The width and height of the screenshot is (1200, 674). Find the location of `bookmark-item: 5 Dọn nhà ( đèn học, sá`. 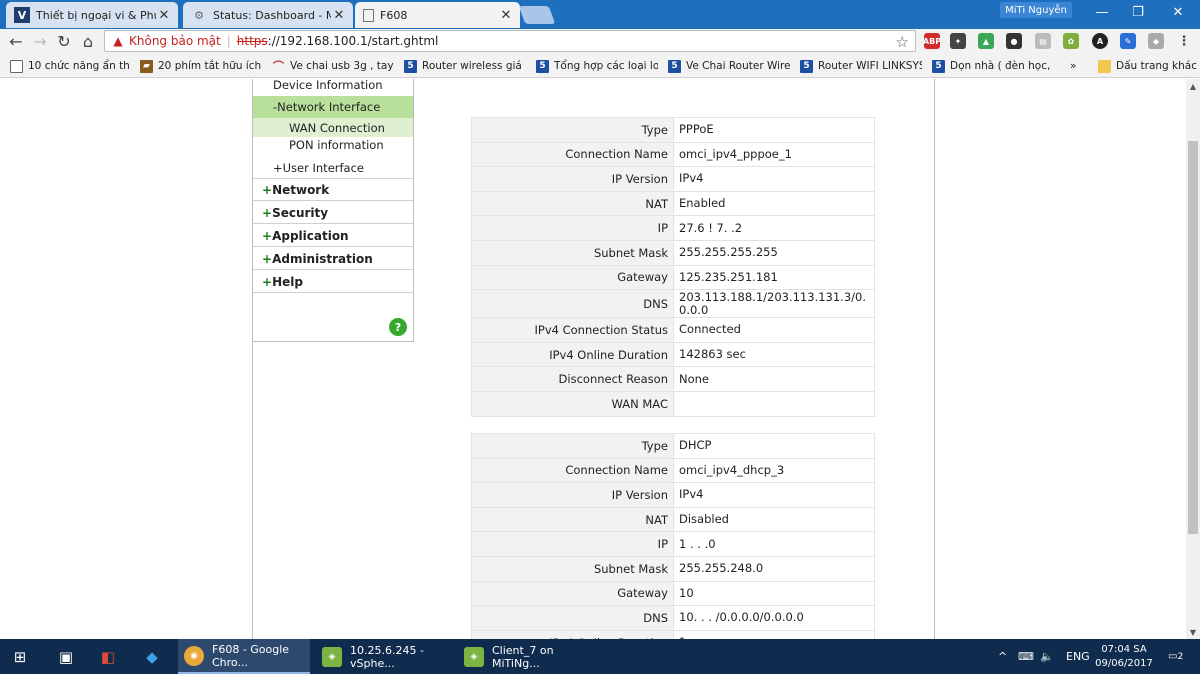

bookmark-item: 5 Dọn nhà ( đèn học, sá is located at coordinates (993, 66).